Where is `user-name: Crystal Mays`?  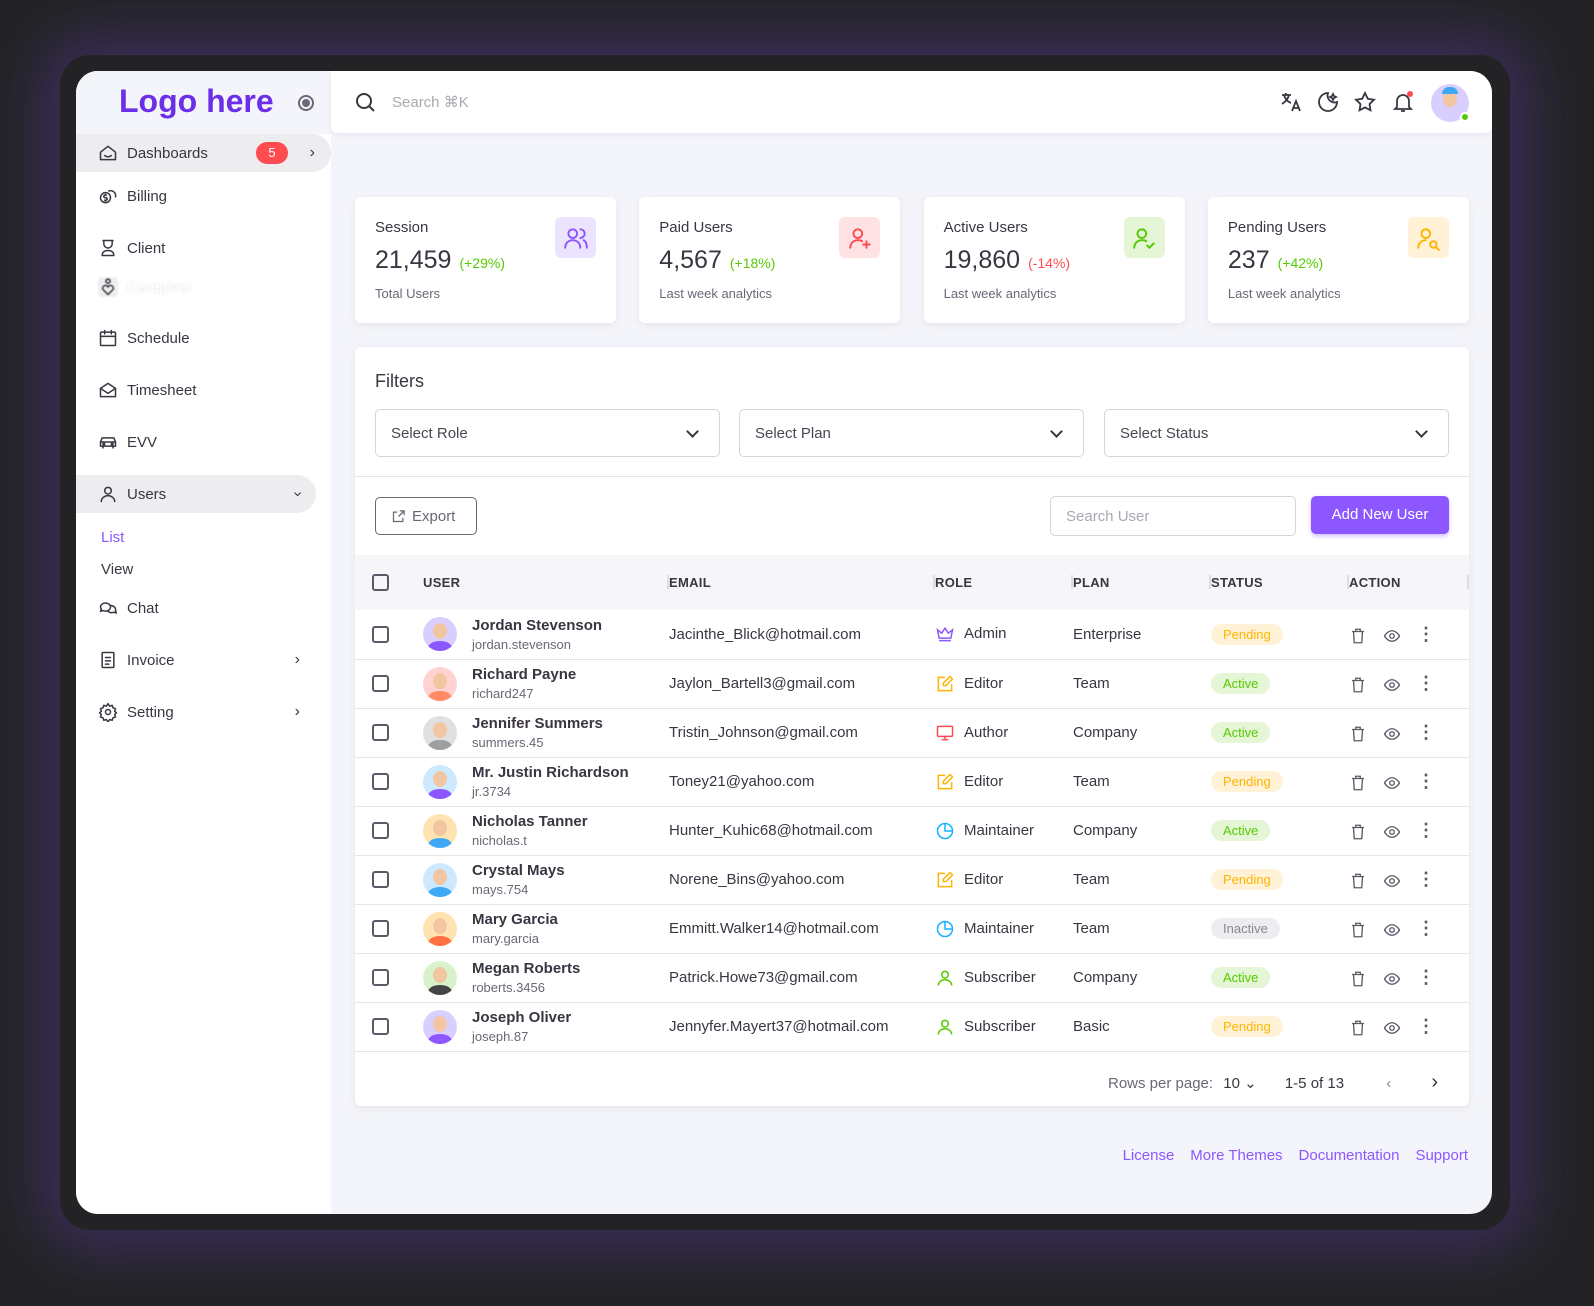
user-name: Crystal Mays is located at coordinates (518, 870).